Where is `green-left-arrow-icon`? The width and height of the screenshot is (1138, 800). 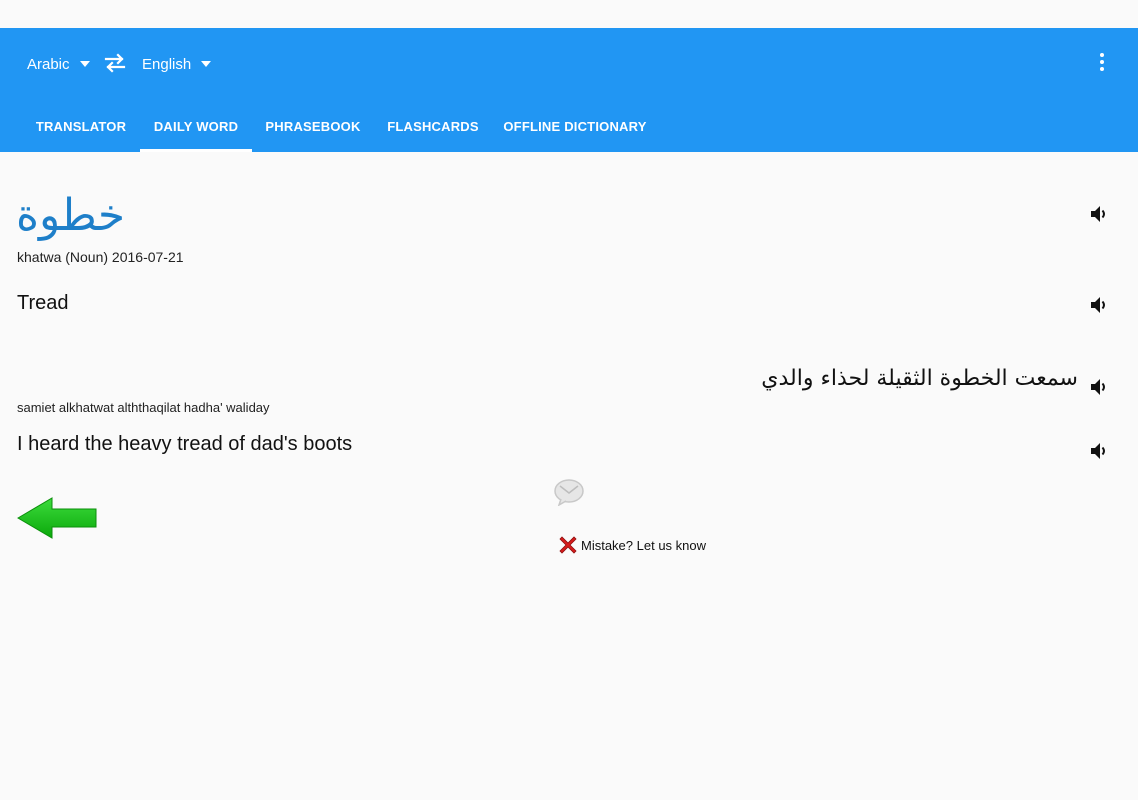
green-left-arrow-icon is located at coordinates (57, 518).